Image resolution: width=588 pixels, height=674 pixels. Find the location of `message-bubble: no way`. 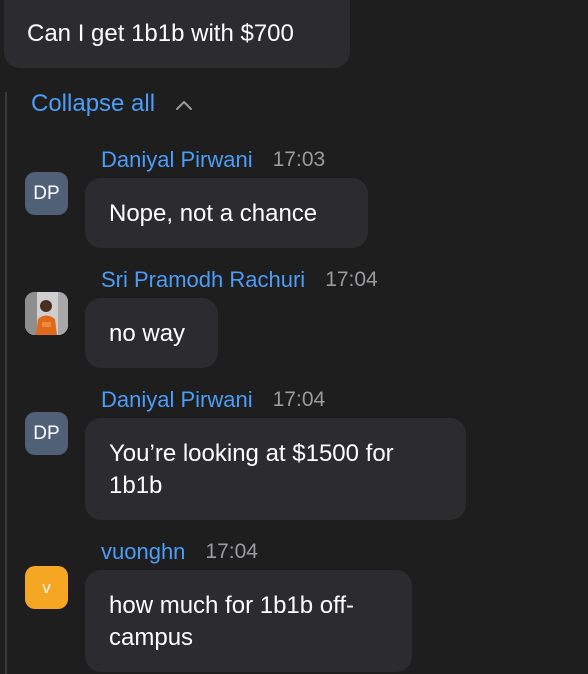

message-bubble: no way is located at coordinates (151, 333).